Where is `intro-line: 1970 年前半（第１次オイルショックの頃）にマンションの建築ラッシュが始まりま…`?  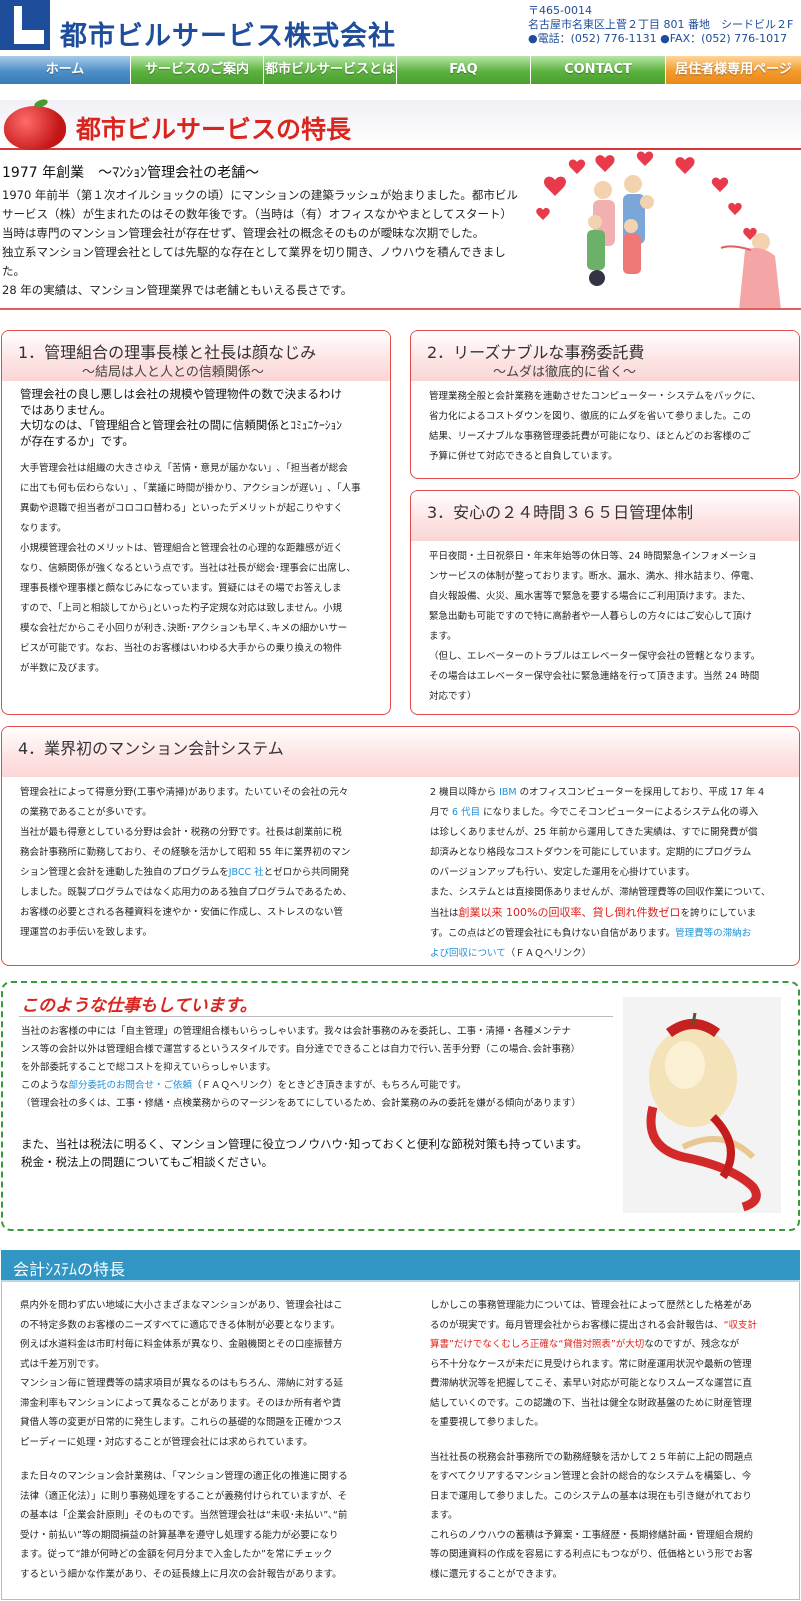 intro-line: 1970 年前半（第１次オイルショックの頃）にマンションの建築ラッシュが始まりま… is located at coordinates (260, 195).